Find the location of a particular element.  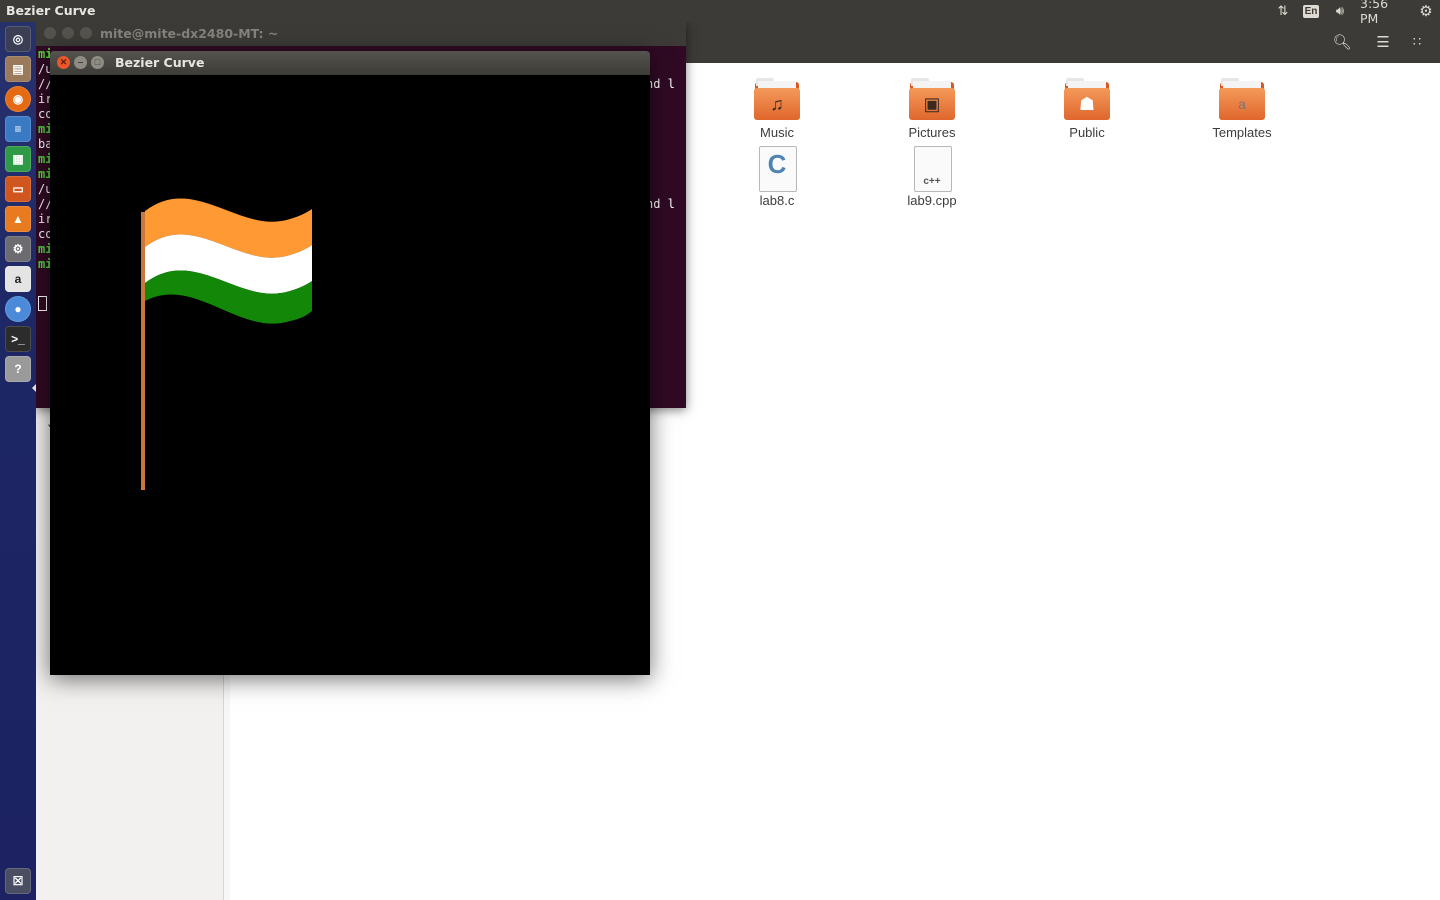

active-app-indicator is located at coordinates (34, 388).